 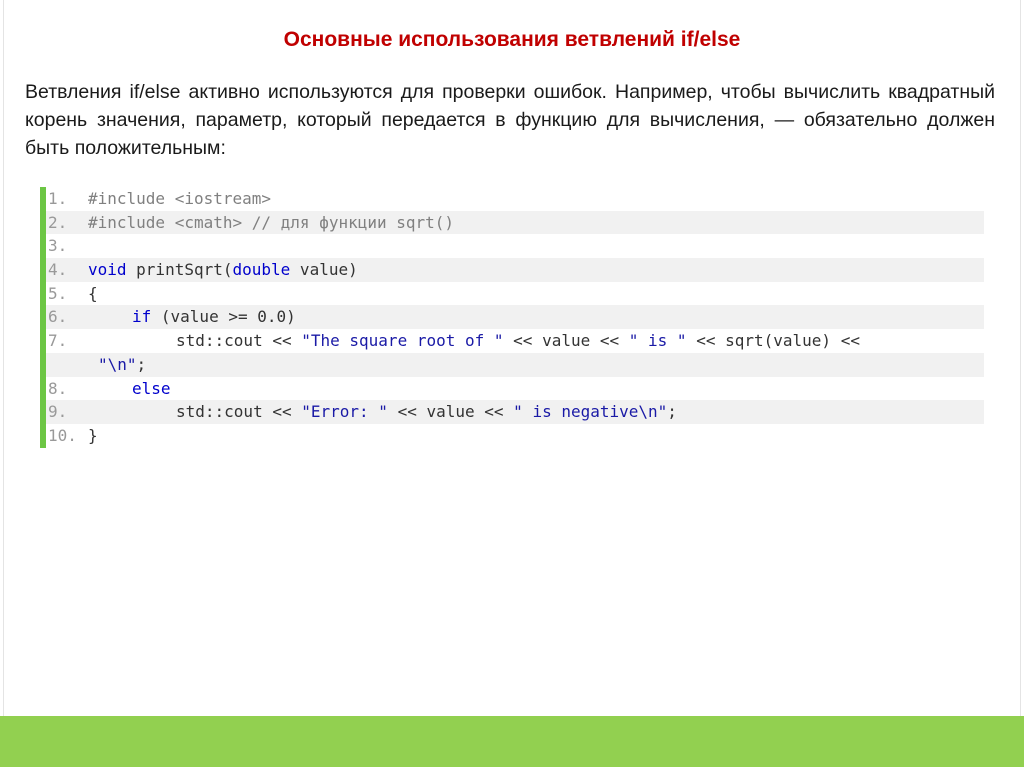 I want to click on code-token: "Error: ", so click(x=344, y=412).